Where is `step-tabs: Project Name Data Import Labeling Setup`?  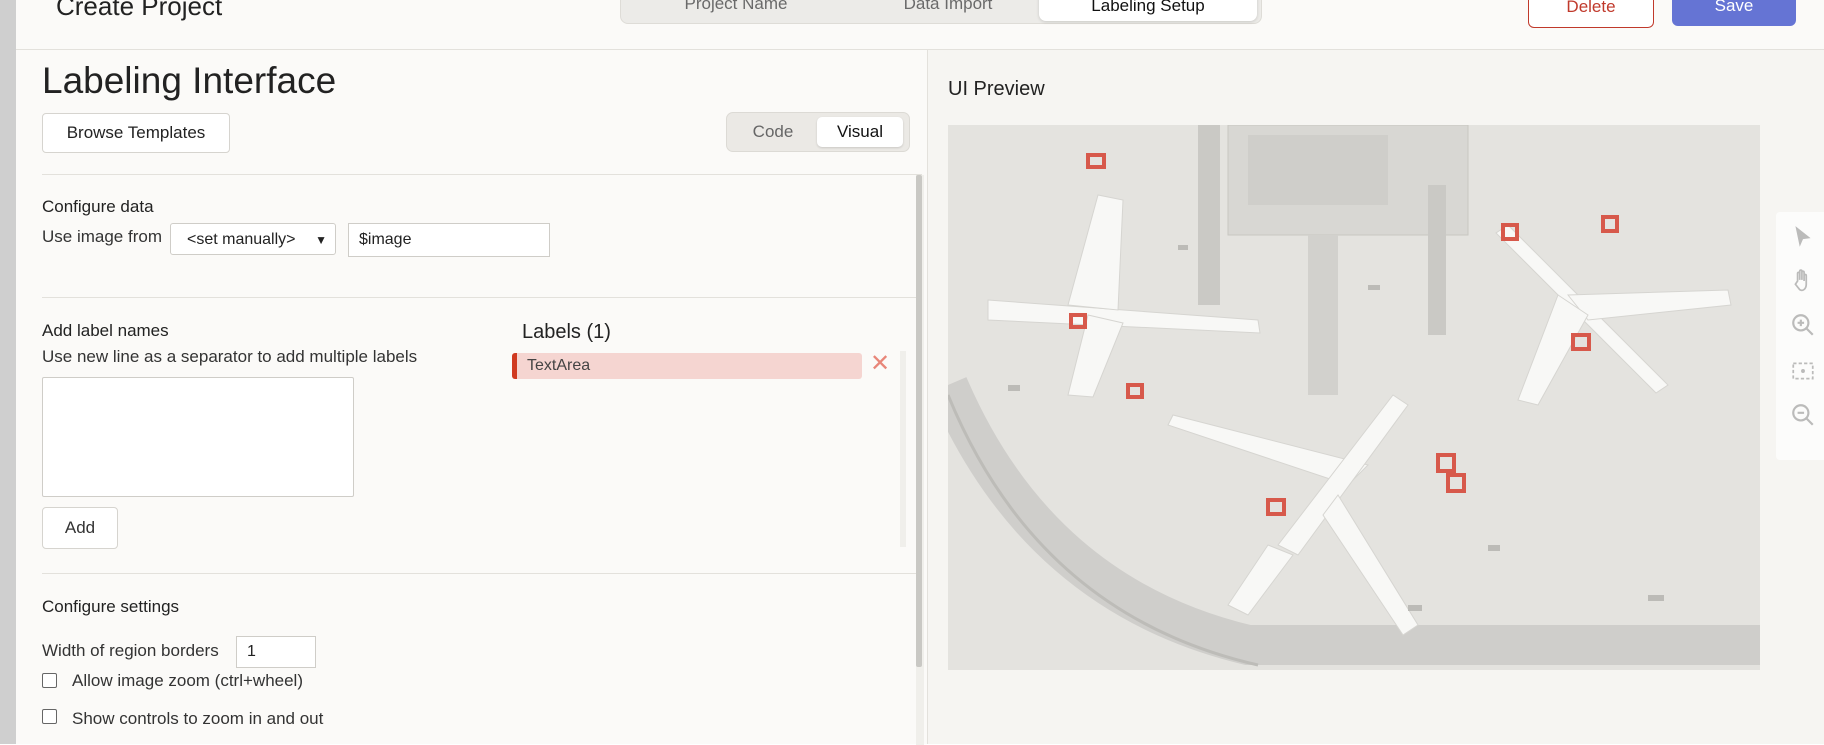 step-tabs: Project Name Data Import Labeling Setup is located at coordinates (941, 12).